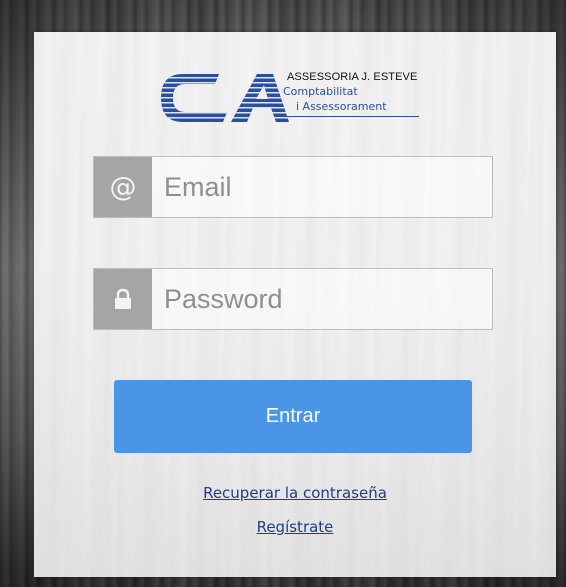 This screenshot has width=566, height=587. What do you see at coordinates (322, 187) in the screenshot?
I see `email-input` at bounding box center [322, 187].